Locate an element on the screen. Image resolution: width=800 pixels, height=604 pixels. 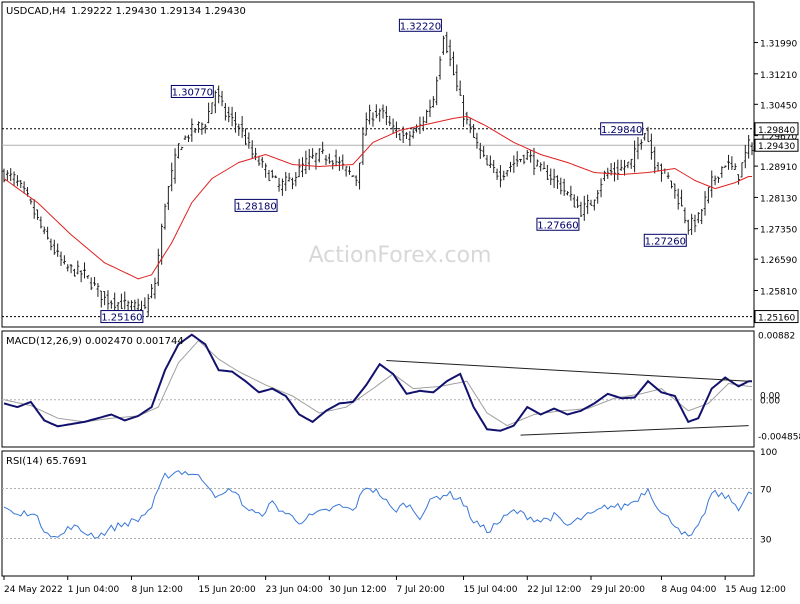
x-axis-label: 24 May 2022 is located at coordinates (33, 590).